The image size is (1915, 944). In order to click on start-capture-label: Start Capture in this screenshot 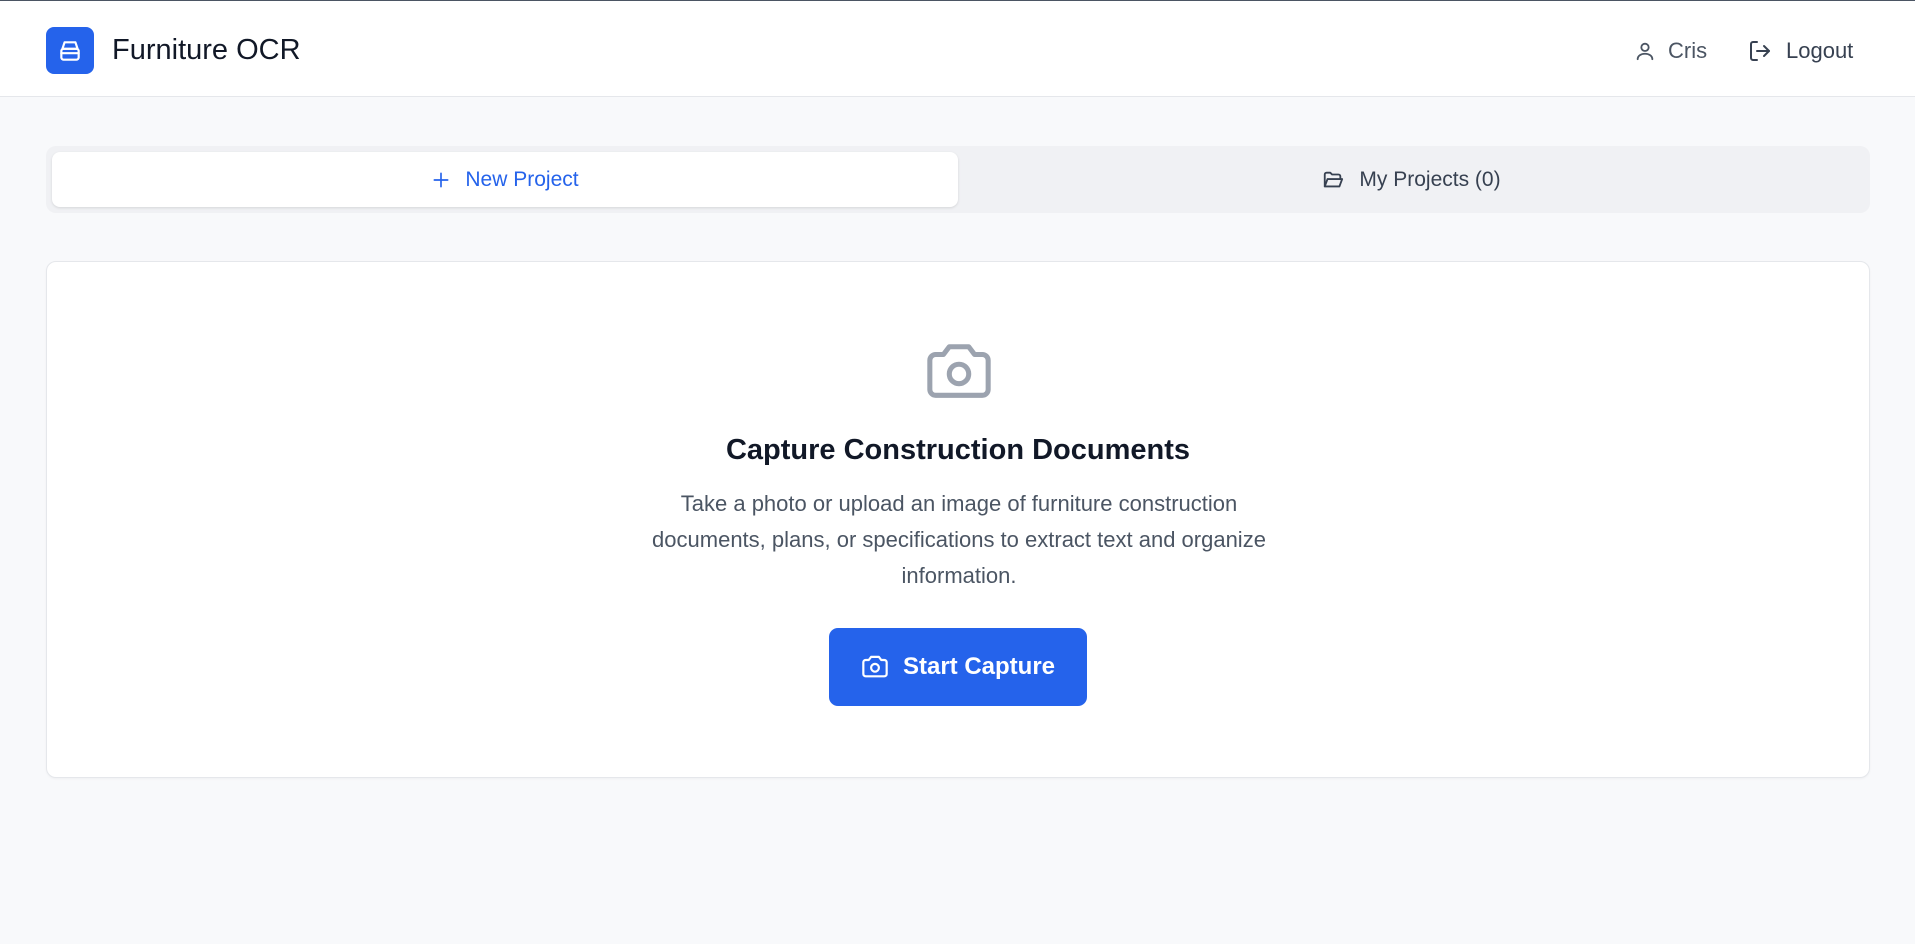, I will do `click(979, 666)`.